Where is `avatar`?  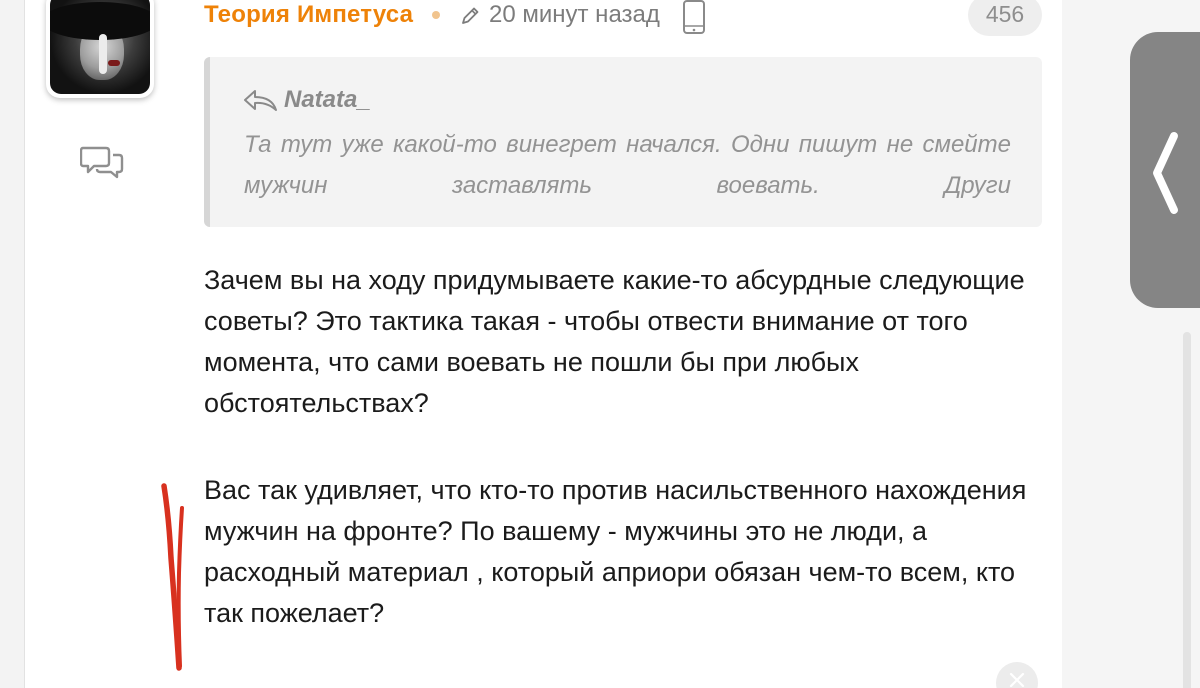 avatar is located at coordinates (100, 49).